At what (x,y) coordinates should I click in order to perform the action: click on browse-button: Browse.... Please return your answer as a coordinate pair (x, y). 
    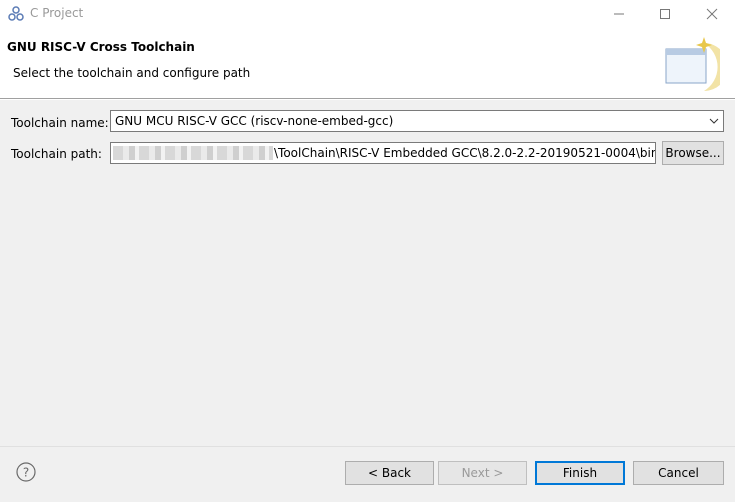
    Looking at the image, I should click on (693, 153).